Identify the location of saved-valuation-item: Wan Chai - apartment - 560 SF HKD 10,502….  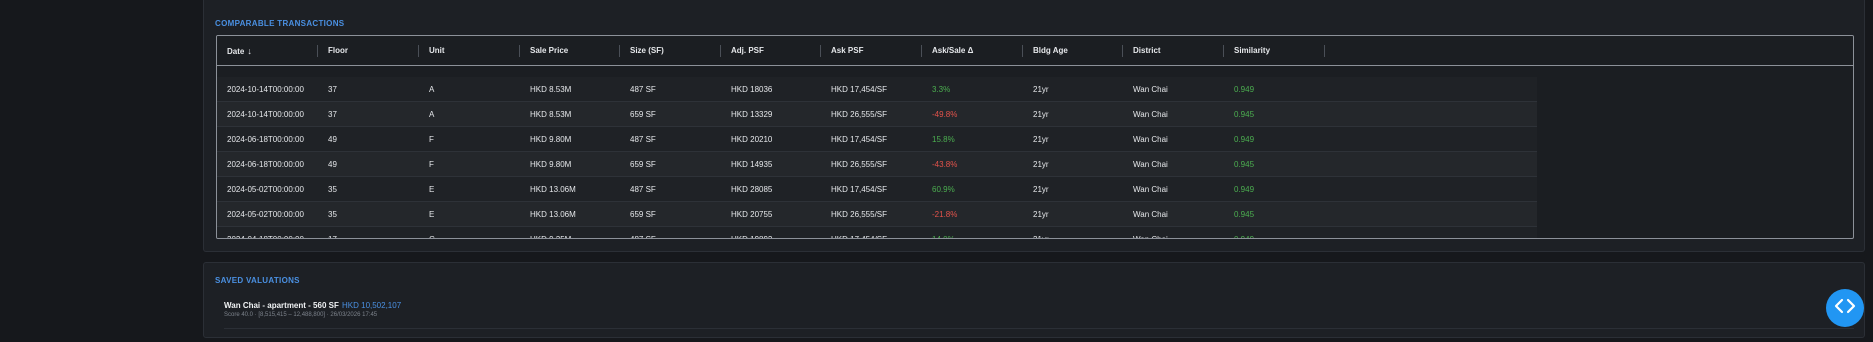
(1039, 314).